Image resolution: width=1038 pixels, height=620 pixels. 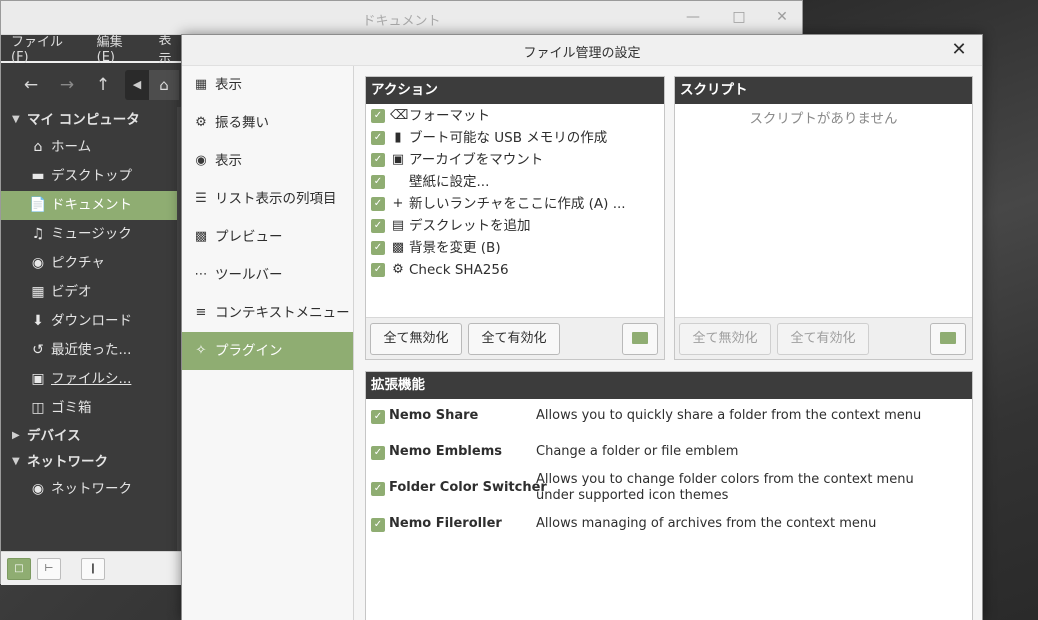 I want to click on sidebar-section-my-computer: ▼ マイ コンピュータ, so click(x=89, y=120).